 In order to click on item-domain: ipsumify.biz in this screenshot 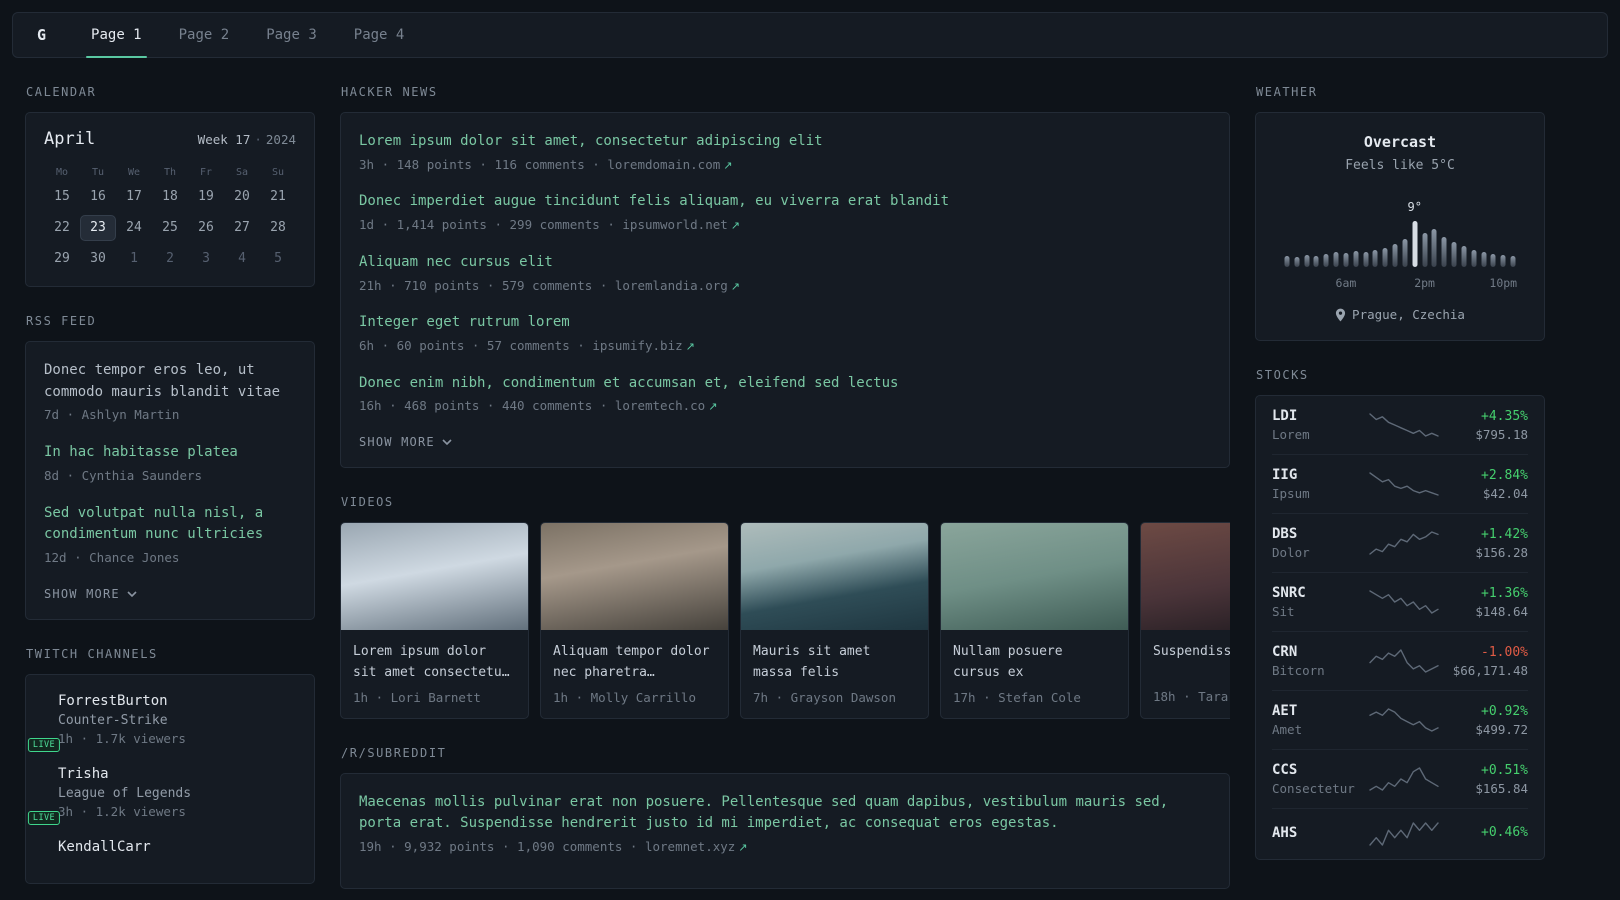, I will do `click(637, 345)`.